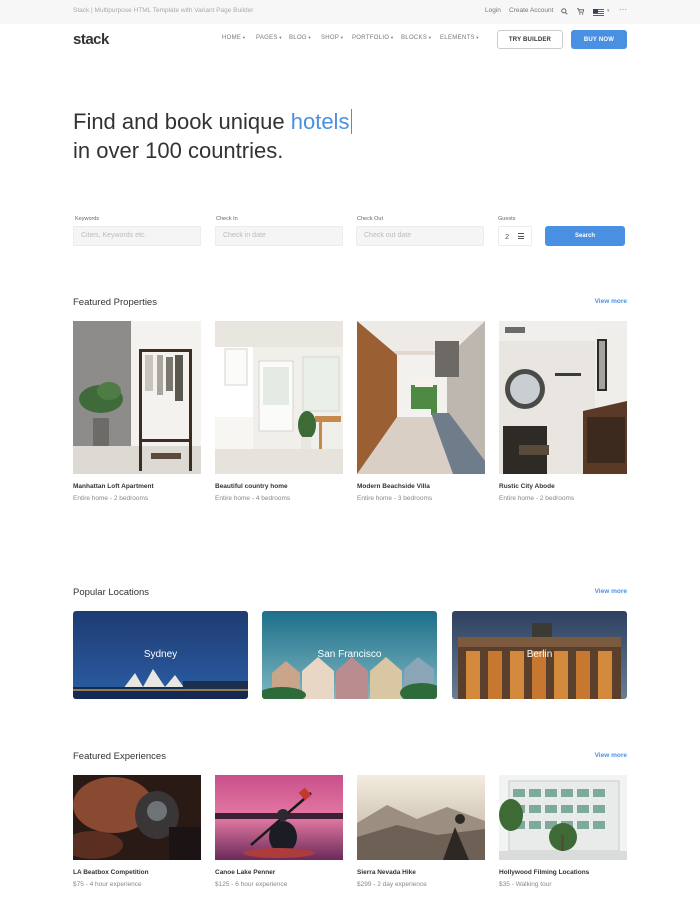 This screenshot has height=900, width=700. Describe the element at coordinates (611, 301) in the screenshot. I see `featured-properties-view-more: View more` at that location.